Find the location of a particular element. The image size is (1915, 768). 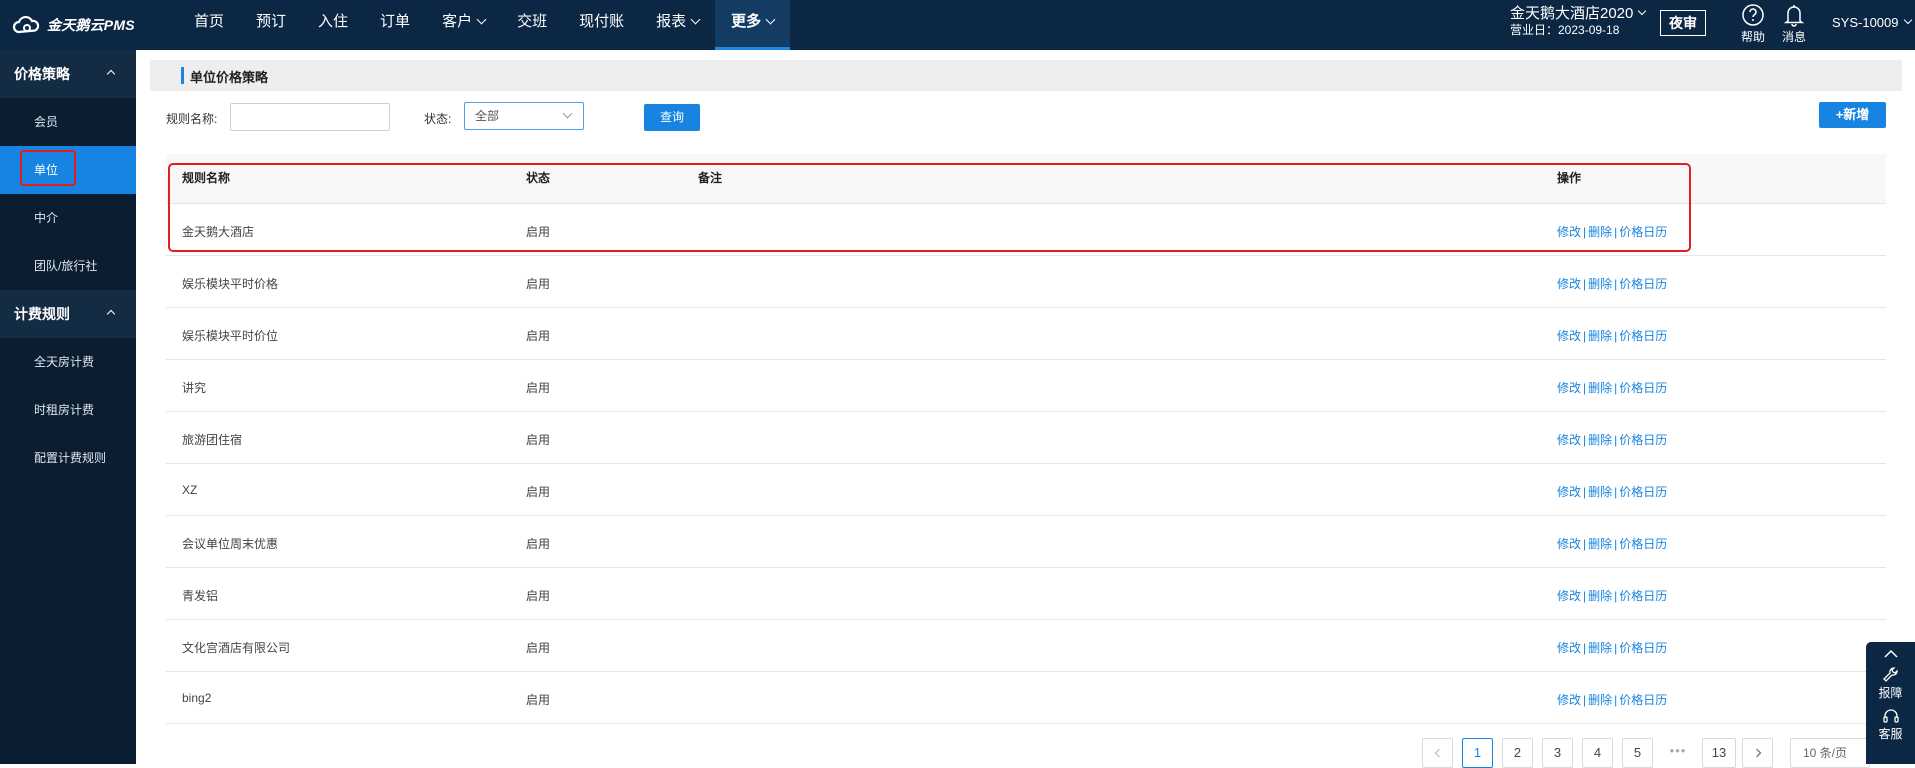

query-button: 查询 is located at coordinates (672, 117).